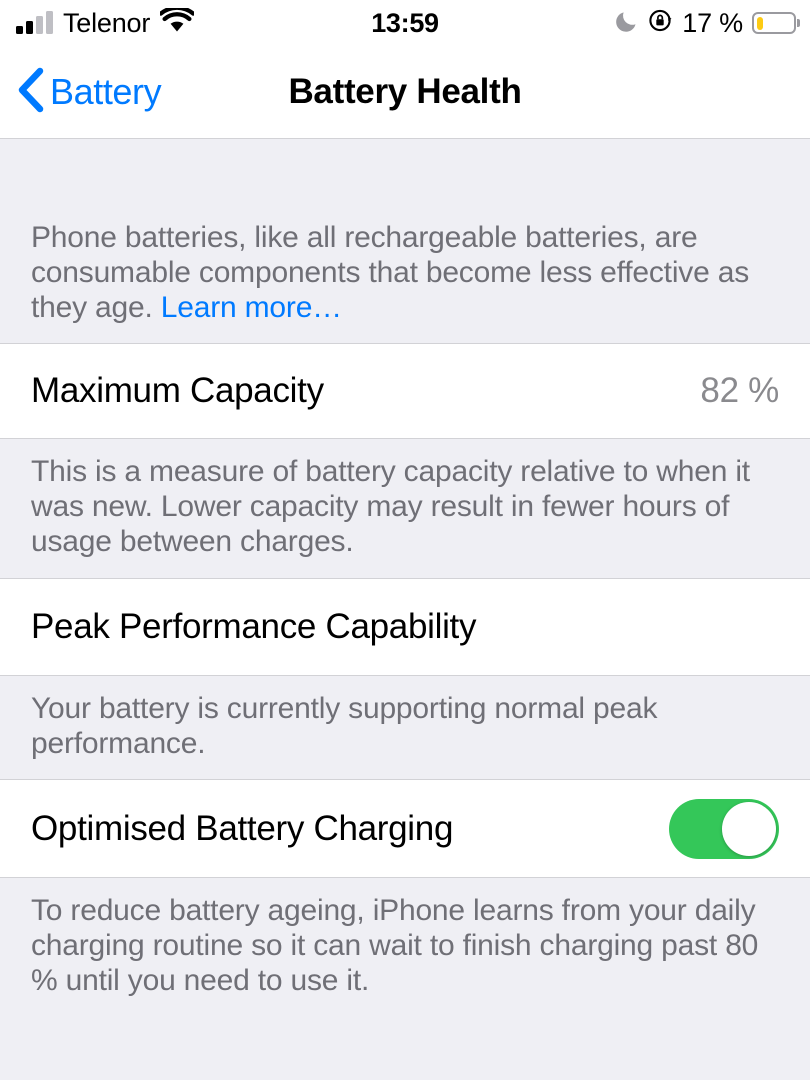 The height and width of the screenshot is (1080, 810). I want to click on optimised-battery-charging-toggle, so click(724, 828).